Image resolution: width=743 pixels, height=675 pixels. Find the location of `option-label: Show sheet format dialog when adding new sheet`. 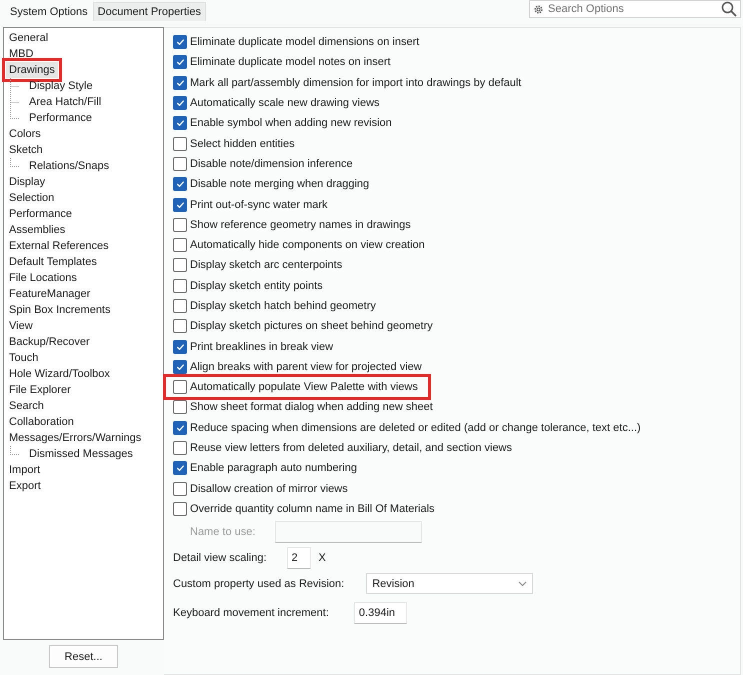

option-label: Show sheet format dialog when adding new sheet is located at coordinates (311, 407).